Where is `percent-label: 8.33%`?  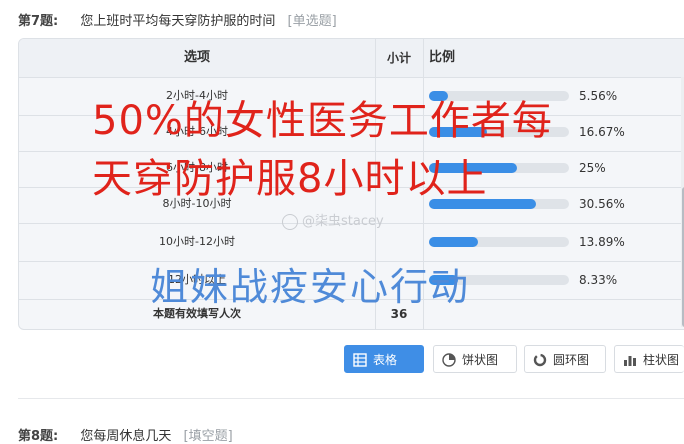 percent-label: 8.33% is located at coordinates (598, 280).